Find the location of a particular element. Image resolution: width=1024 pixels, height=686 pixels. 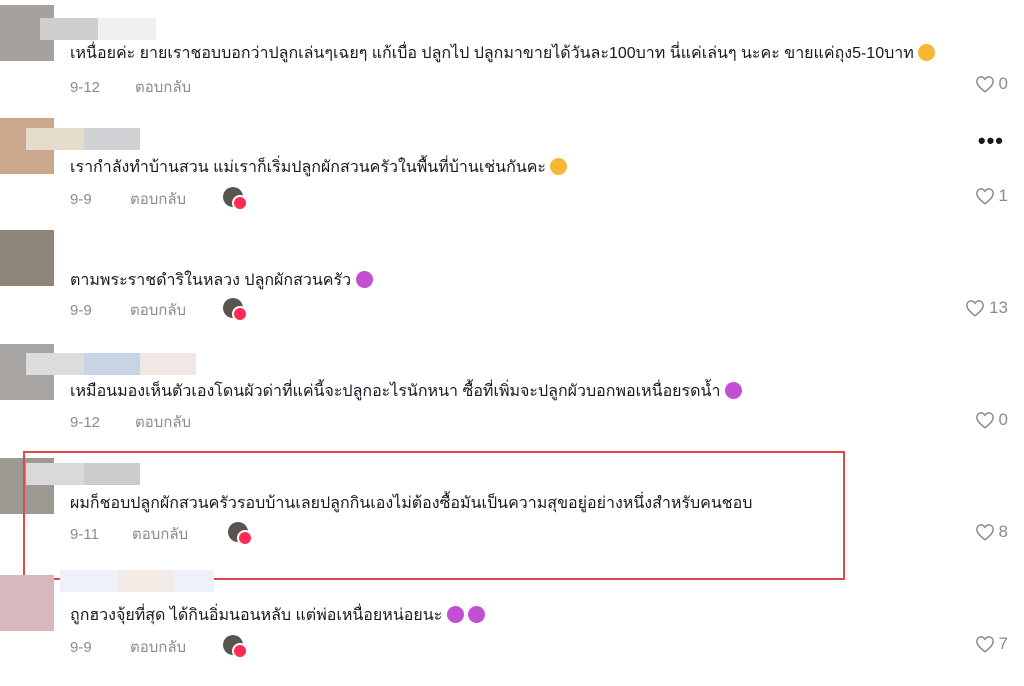

like-count: 1 is located at coordinates (1003, 195).